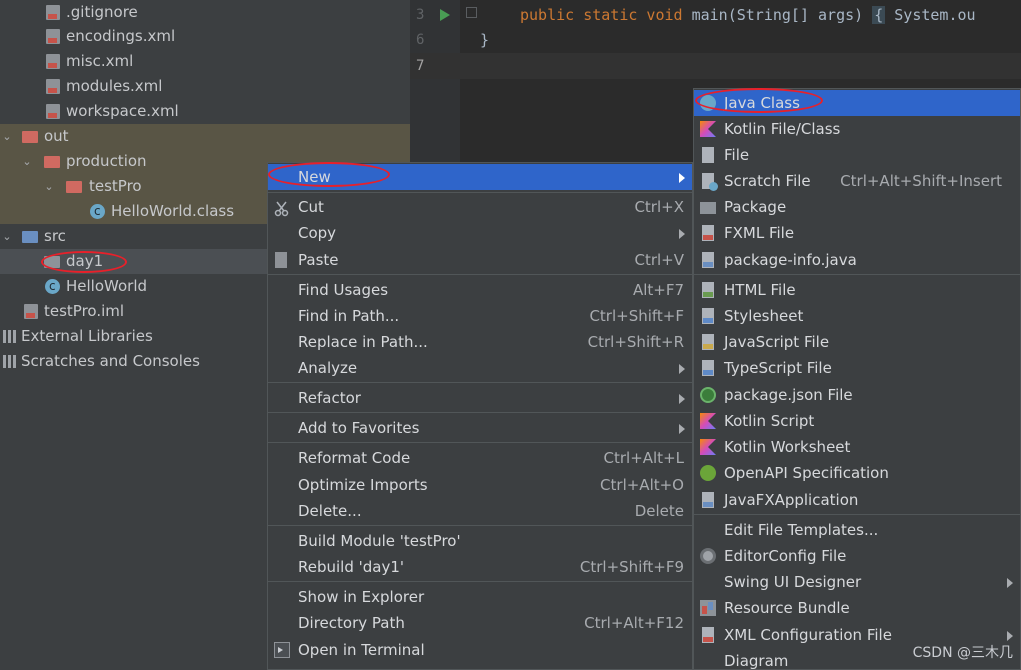 This screenshot has height=670, width=1021. Describe the element at coordinates (857, 421) in the screenshot. I see `submenu-item-kotlin-script: Kotlin Script` at that location.